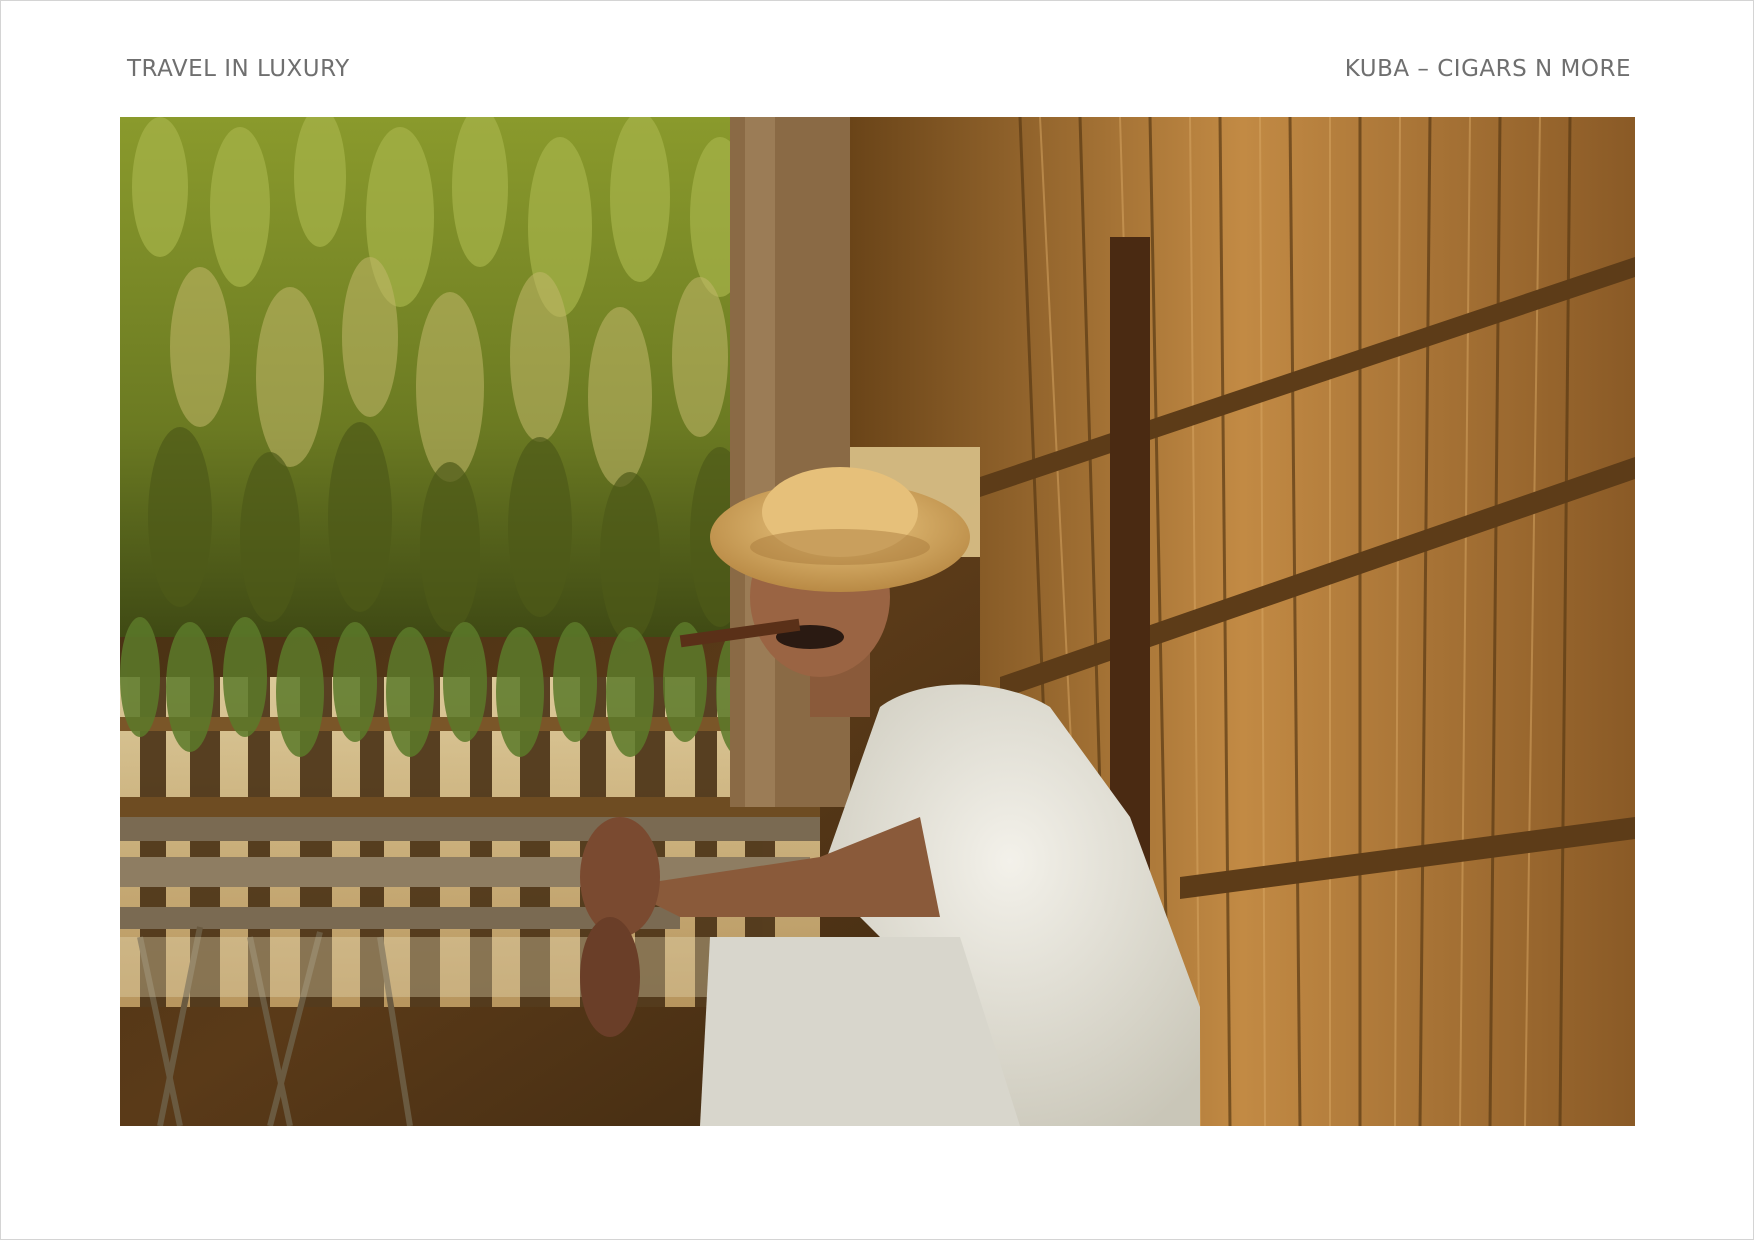 Image resolution: width=1754 pixels, height=1240 pixels. What do you see at coordinates (1487, 69) in the screenshot?
I see `header-right-title: KUBA – CIGARS N MORE` at bounding box center [1487, 69].